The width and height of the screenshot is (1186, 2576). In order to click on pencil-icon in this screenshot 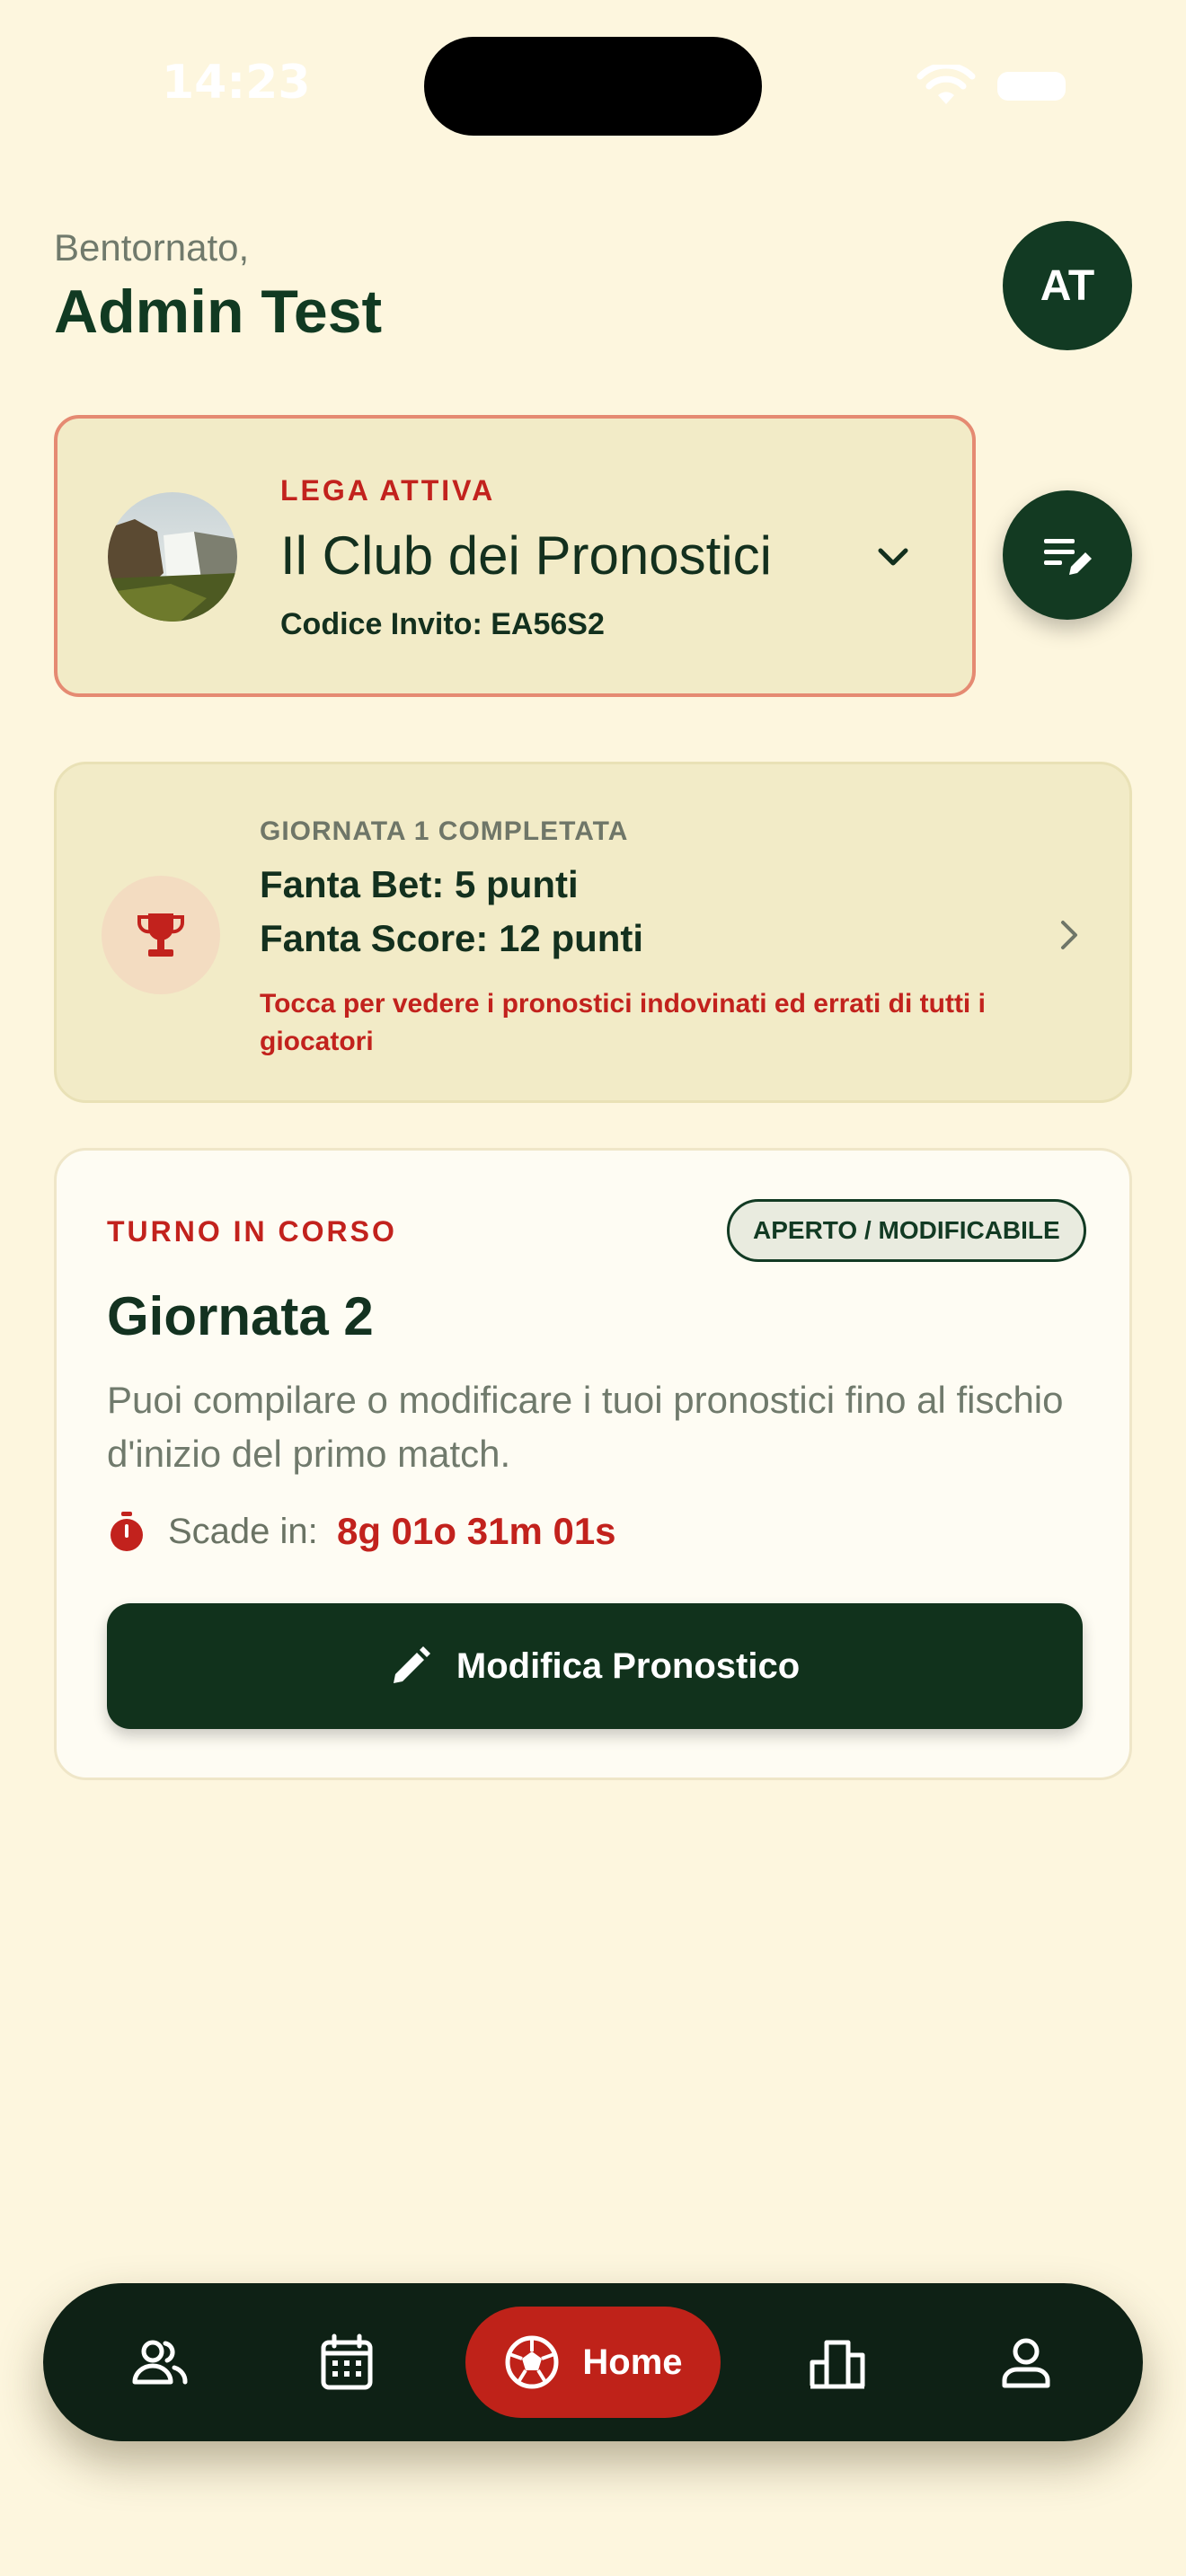, I will do `click(411, 1664)`.